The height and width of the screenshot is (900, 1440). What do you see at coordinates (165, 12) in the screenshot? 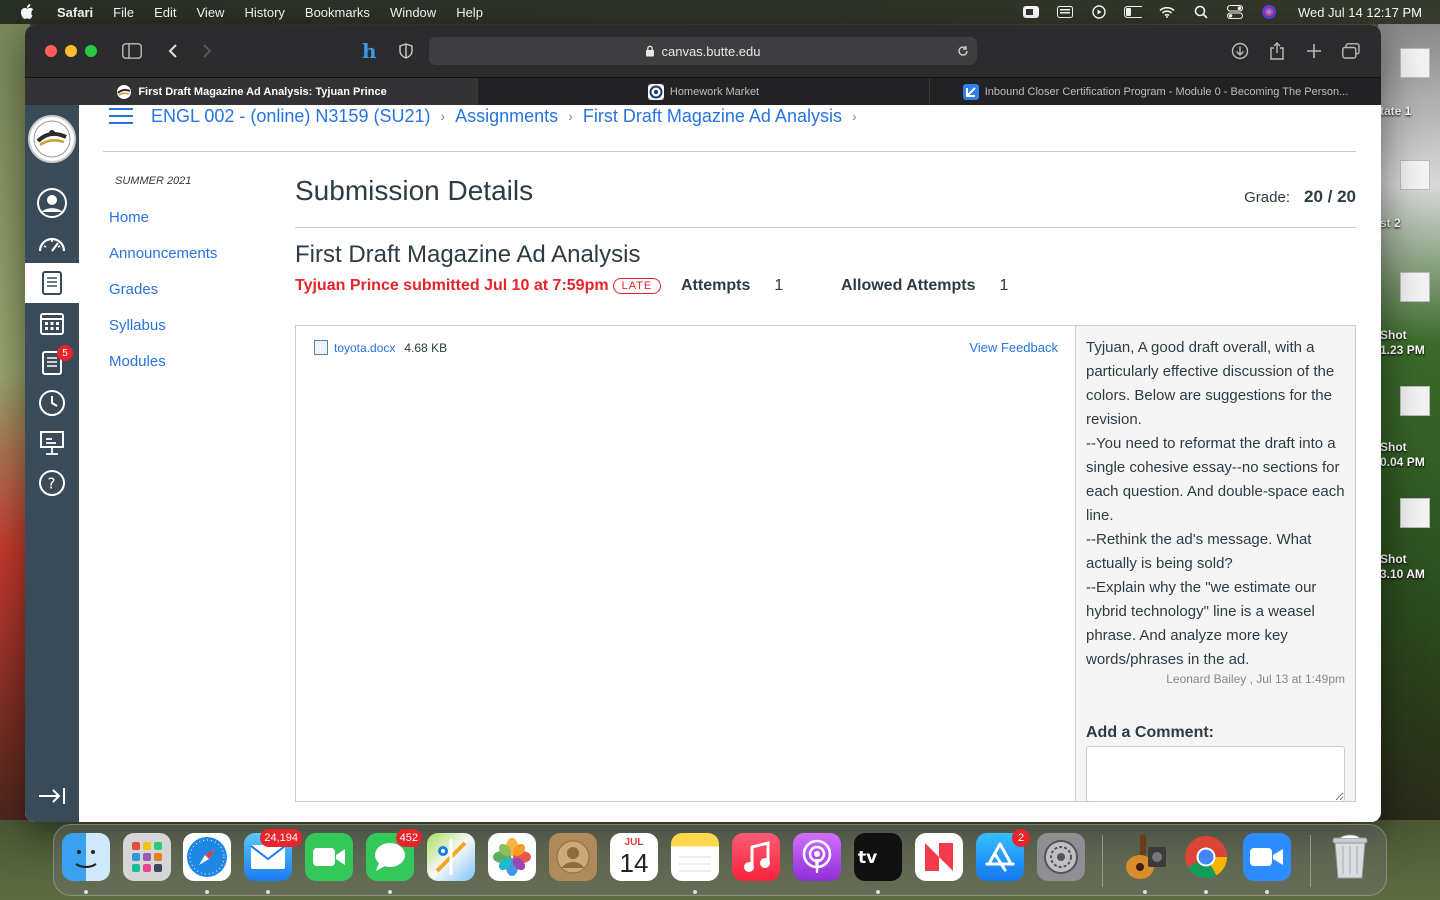
I see `menu-edit: Edit` at bounding box center [165, 12].